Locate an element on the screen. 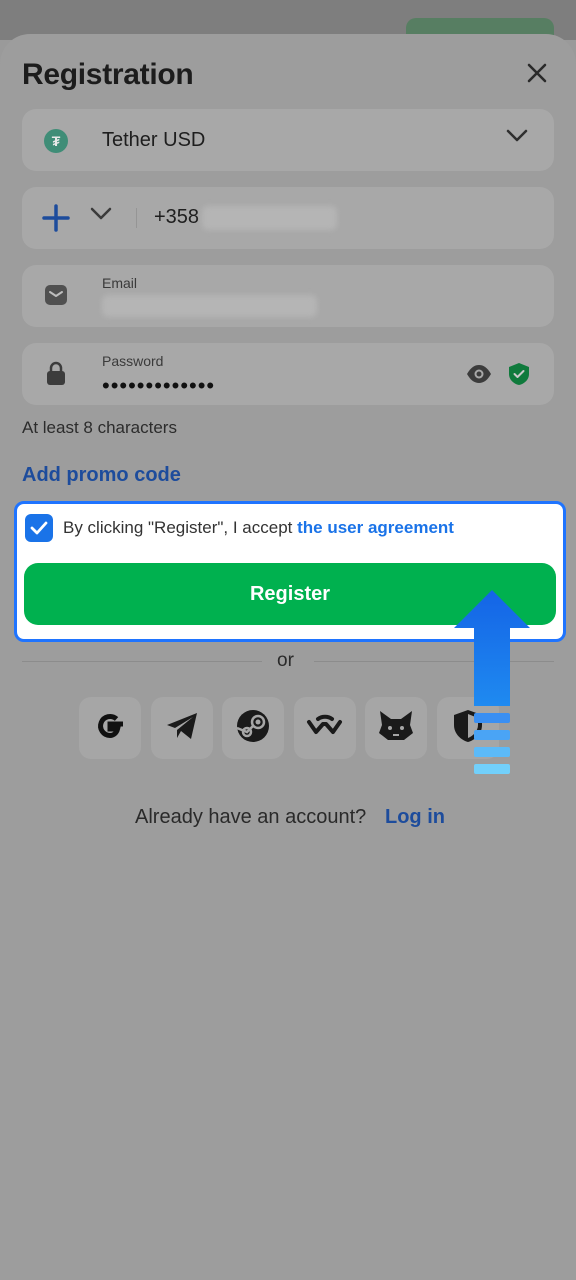 The height and width of the screenshot is (1280, 576). walletconnect-icon is located at coordinates (325, 728).